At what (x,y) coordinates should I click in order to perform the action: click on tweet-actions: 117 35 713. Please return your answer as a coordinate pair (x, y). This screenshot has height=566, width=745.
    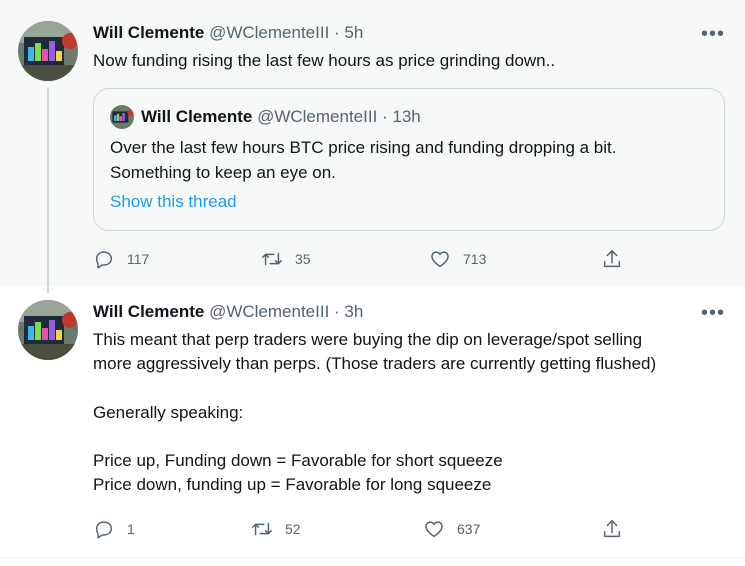
    Looking at the image, I should click on (373, 259).